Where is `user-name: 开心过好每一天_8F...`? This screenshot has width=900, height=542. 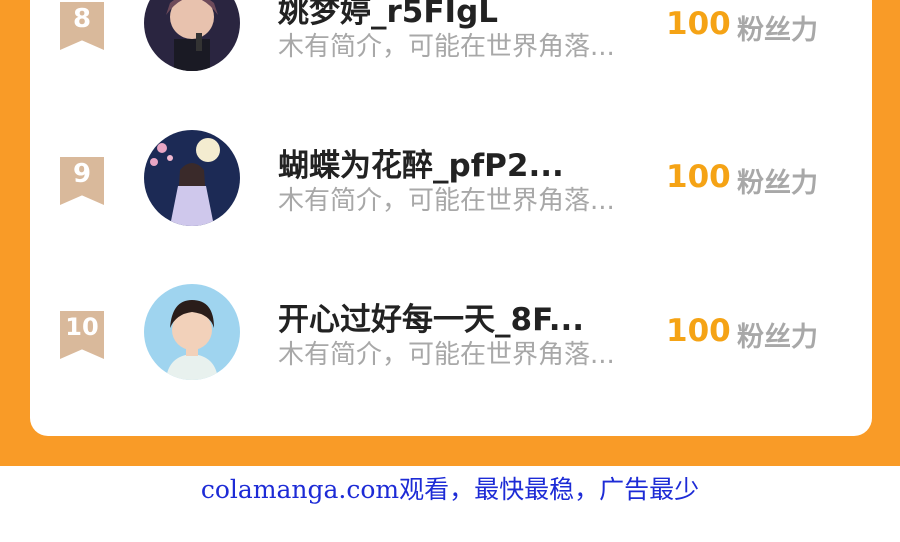 user-name: 开心过好每一天_8F... is located at coordinates (431, 316).